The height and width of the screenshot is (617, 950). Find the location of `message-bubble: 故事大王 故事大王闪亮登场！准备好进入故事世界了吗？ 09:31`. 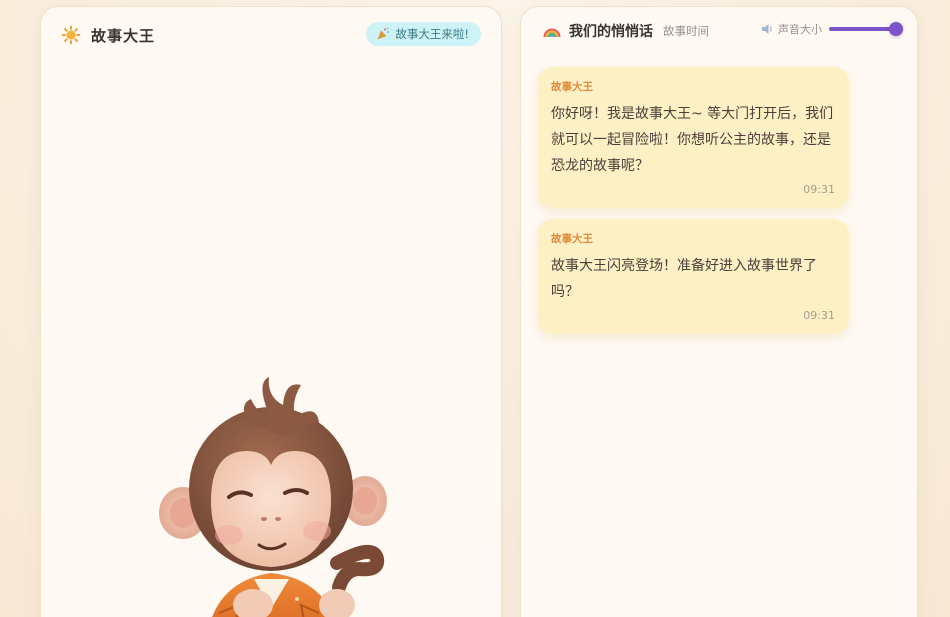

message-bubble: 故事大王 故事大王闪亮登场！准备好进入故事世界了吗？ 09:31 is located at coordinates (693, 276).